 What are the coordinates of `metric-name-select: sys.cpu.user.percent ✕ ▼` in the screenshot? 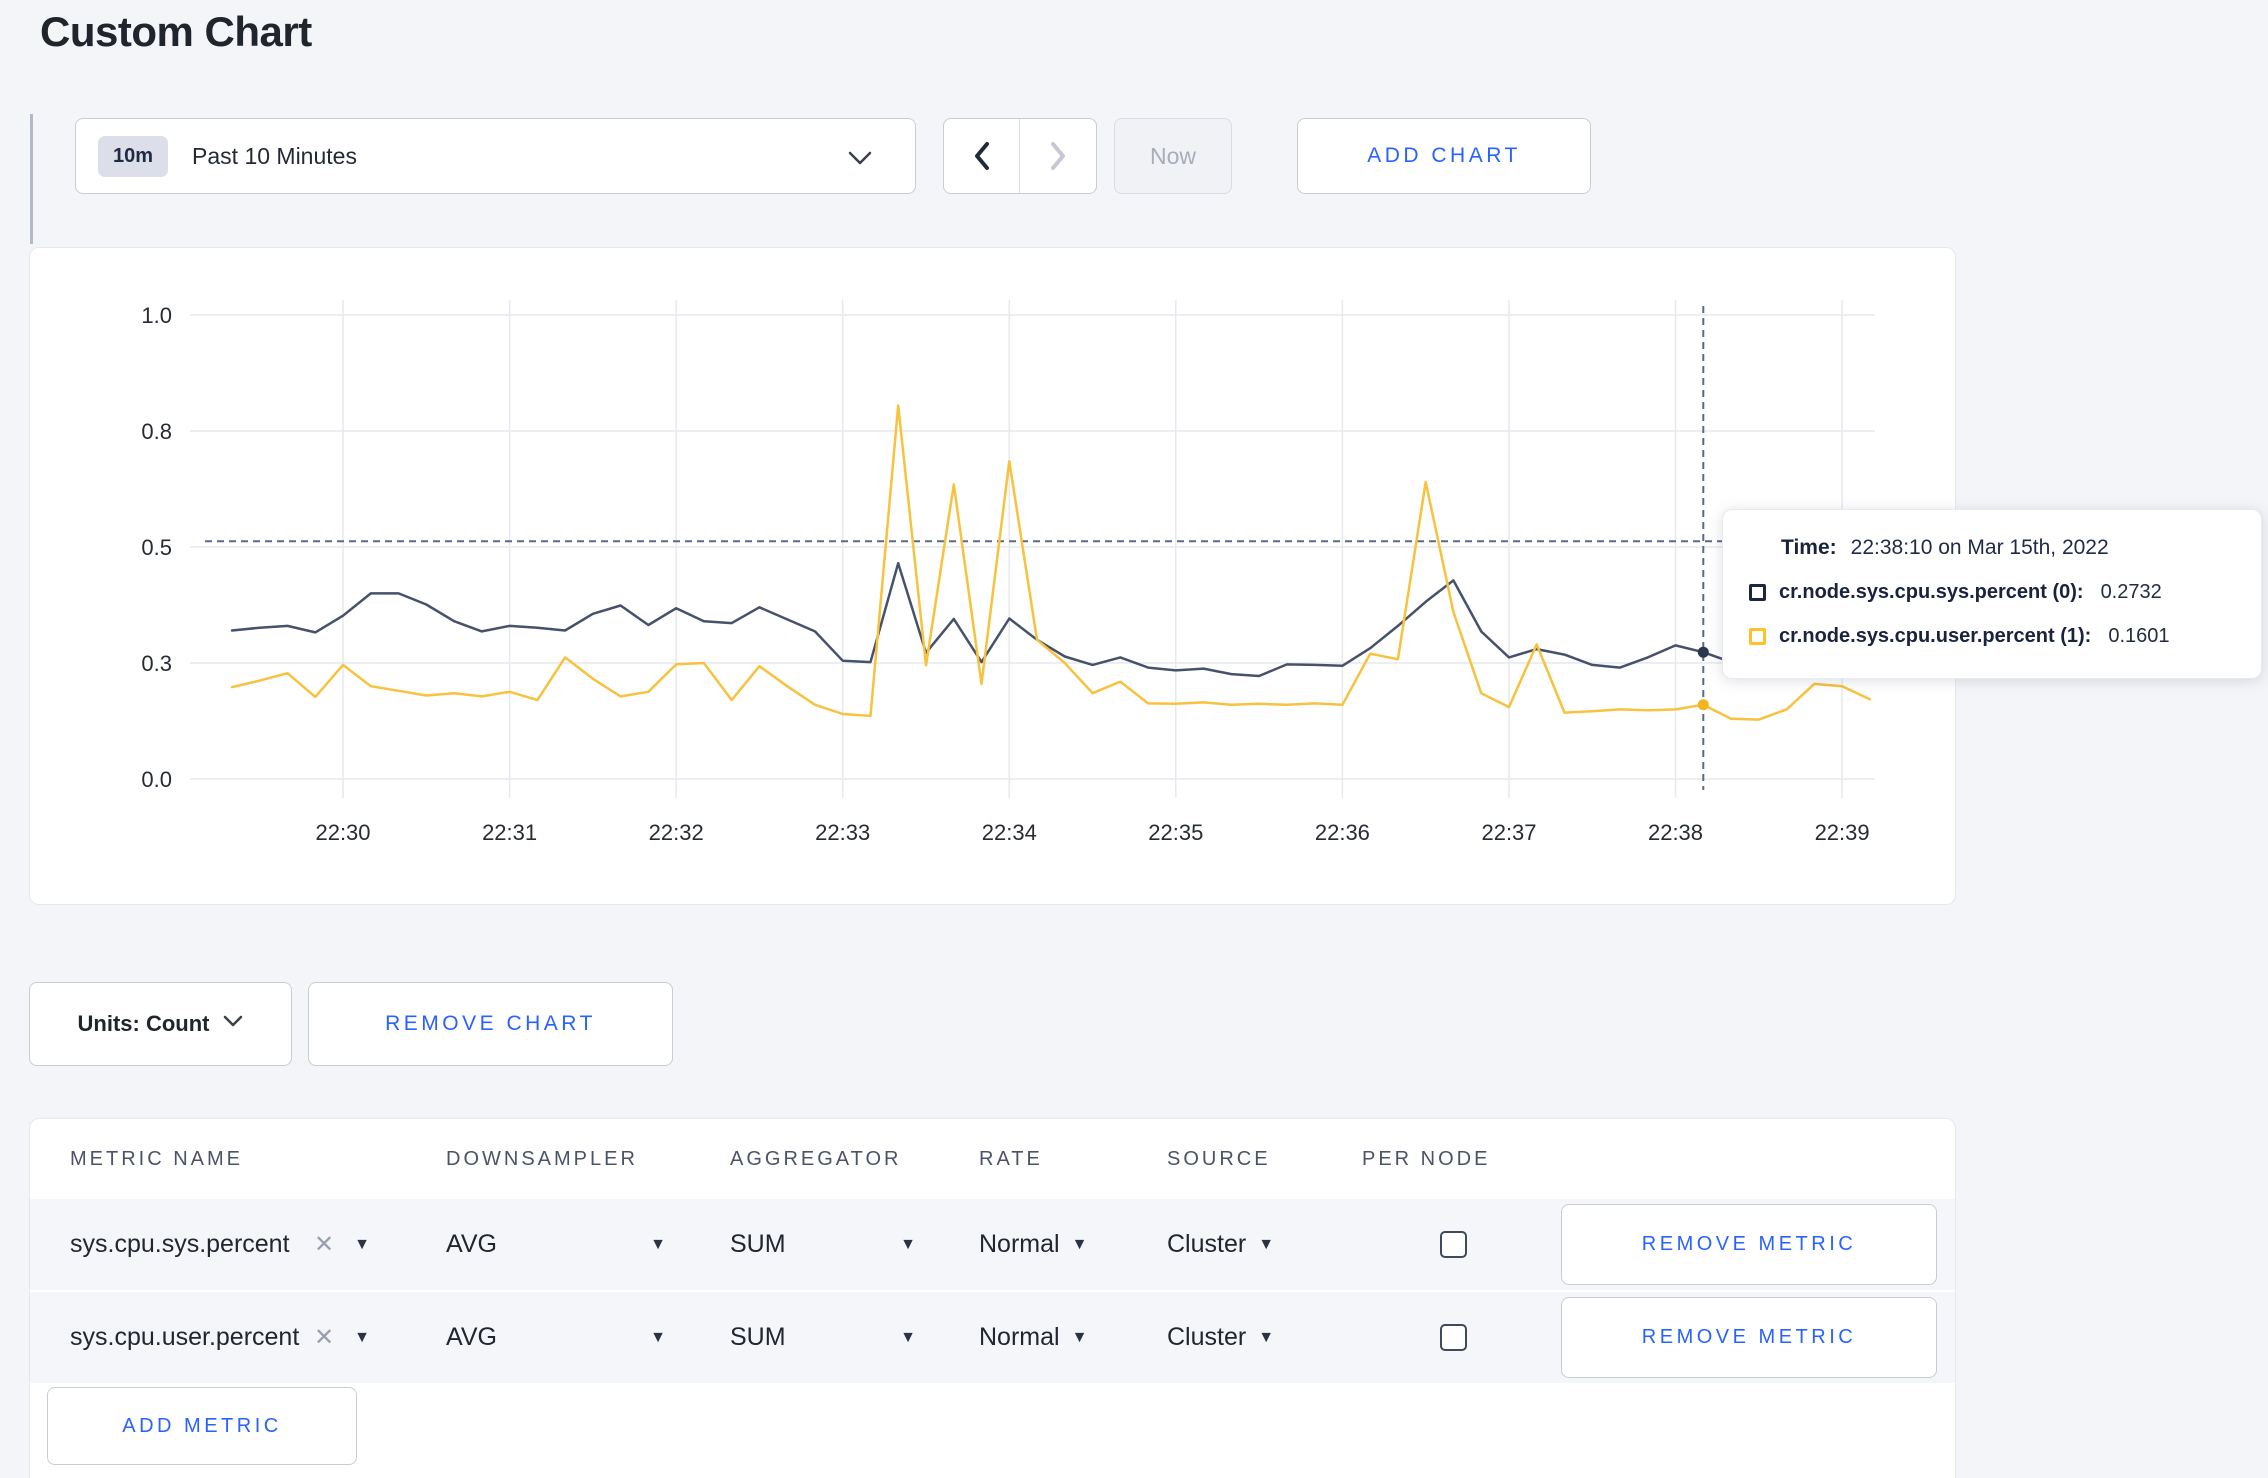 It's located at (258, 1337).